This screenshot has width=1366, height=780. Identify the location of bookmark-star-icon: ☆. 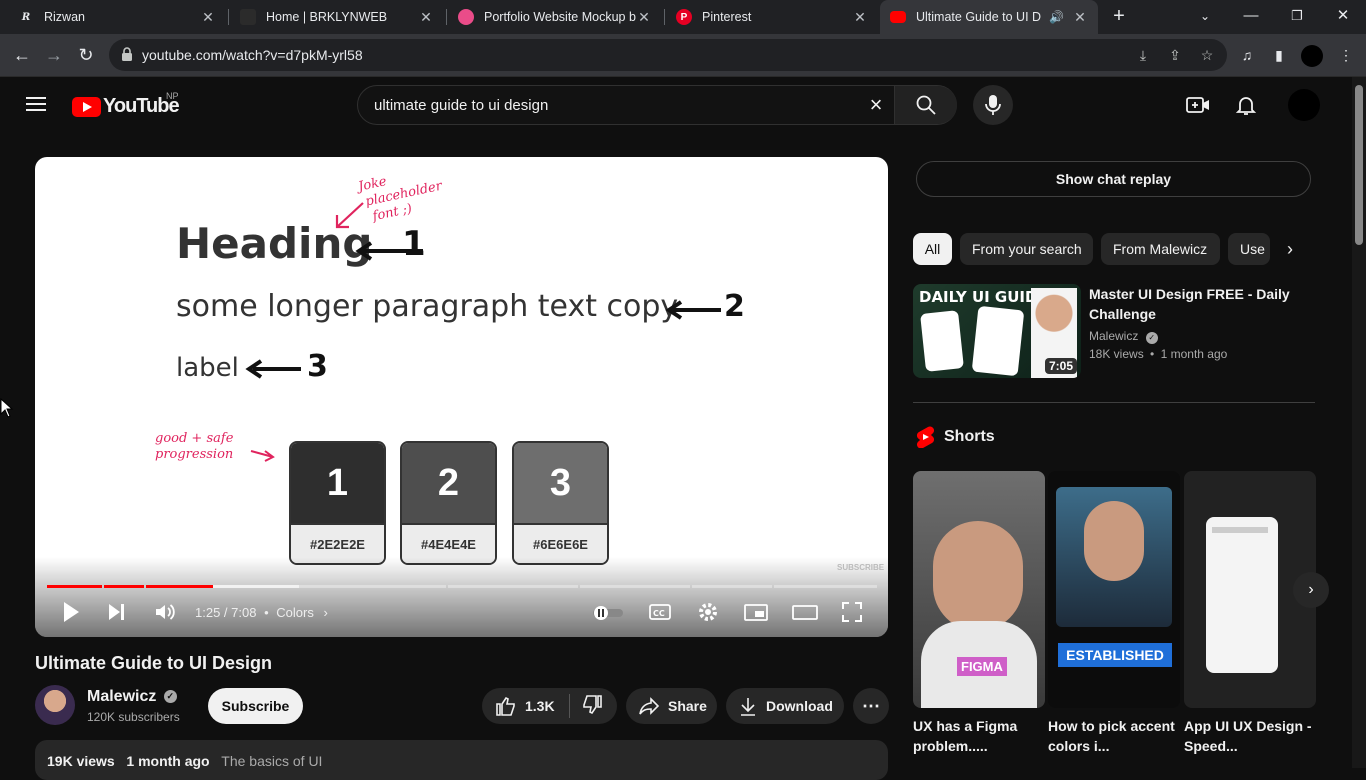
(1207, 55).